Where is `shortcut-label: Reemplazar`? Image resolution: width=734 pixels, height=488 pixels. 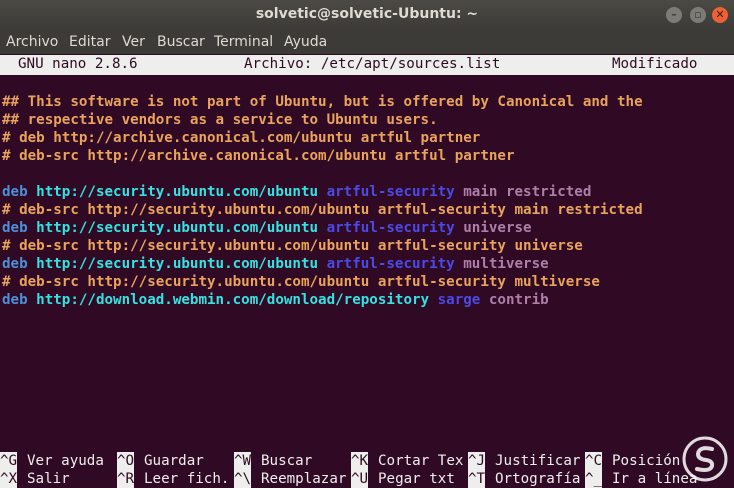
shortcut-label: Reemplazar is located at coordinates (304, 479).